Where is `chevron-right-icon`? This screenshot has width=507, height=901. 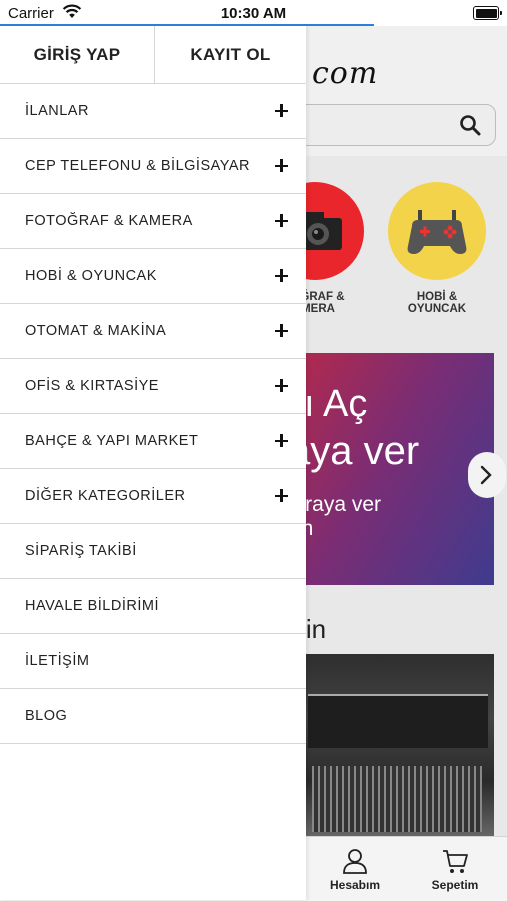 chevron-right-icon is located at coordinates (486, 475).